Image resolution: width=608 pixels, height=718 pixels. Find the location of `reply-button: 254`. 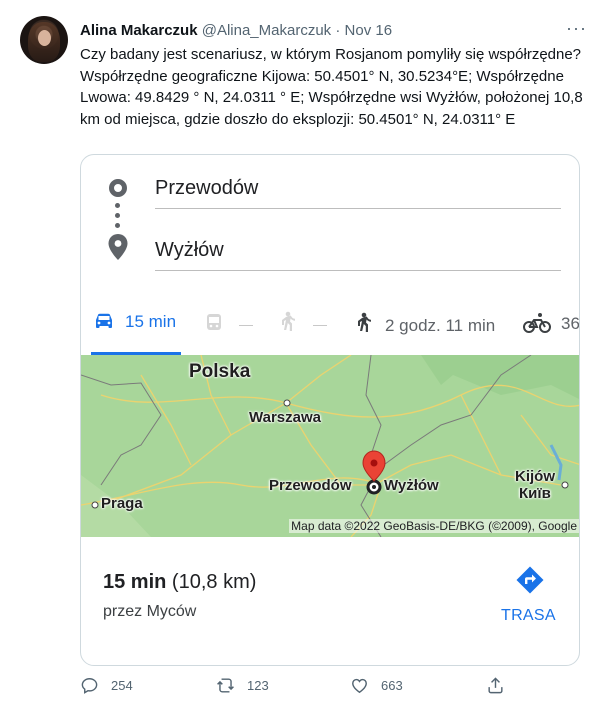

reply-button: 254 is located at coordinates (106, 685).